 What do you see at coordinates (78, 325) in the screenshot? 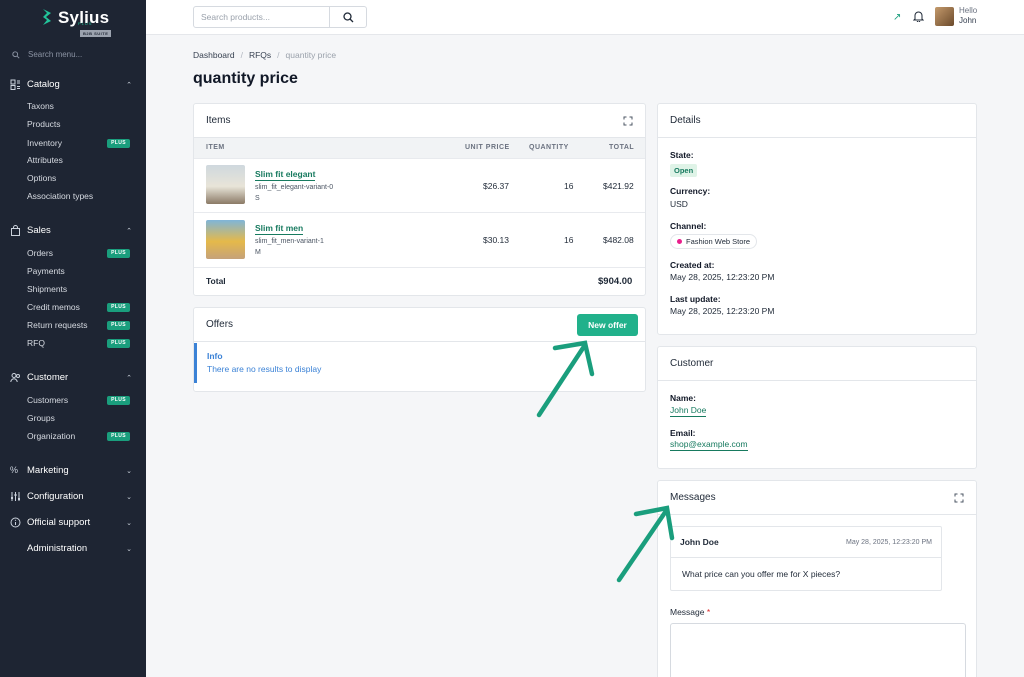
I see `sidebar-item-return-requests: Return requests PLUS` at bounding box center [78, 325].